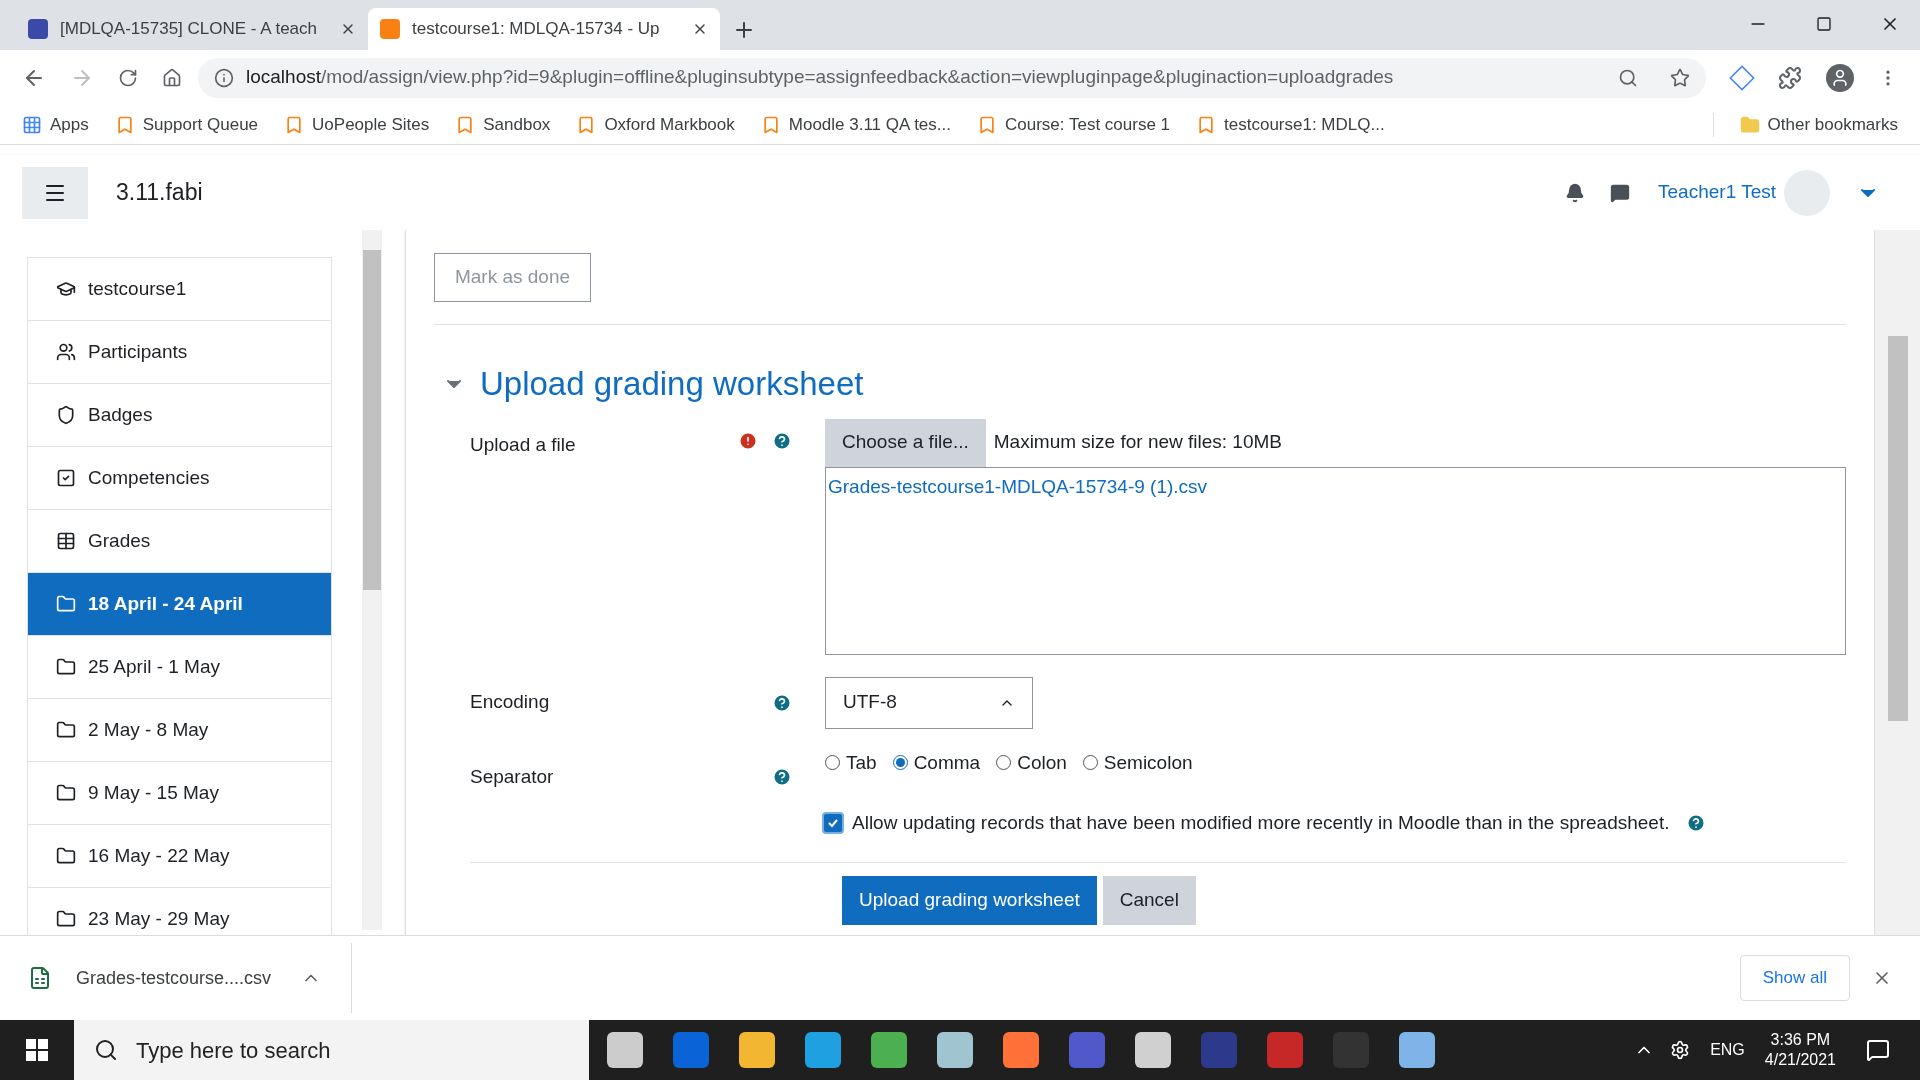  Describe the element at coordinates (189, 29) in the screenshot. I see `tab-title: [MDLQA-15735] CLONE - A teach` at that location.